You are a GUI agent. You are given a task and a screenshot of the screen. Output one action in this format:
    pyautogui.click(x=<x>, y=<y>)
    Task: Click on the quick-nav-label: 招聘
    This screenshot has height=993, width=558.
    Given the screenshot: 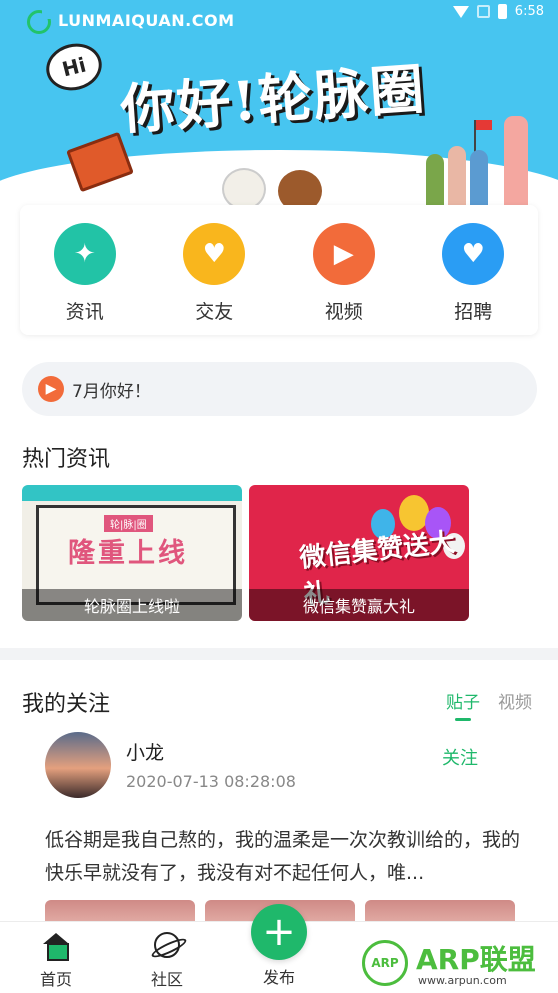 What is the action you would take?
    pyautogui.click(x=473, y=312)
    